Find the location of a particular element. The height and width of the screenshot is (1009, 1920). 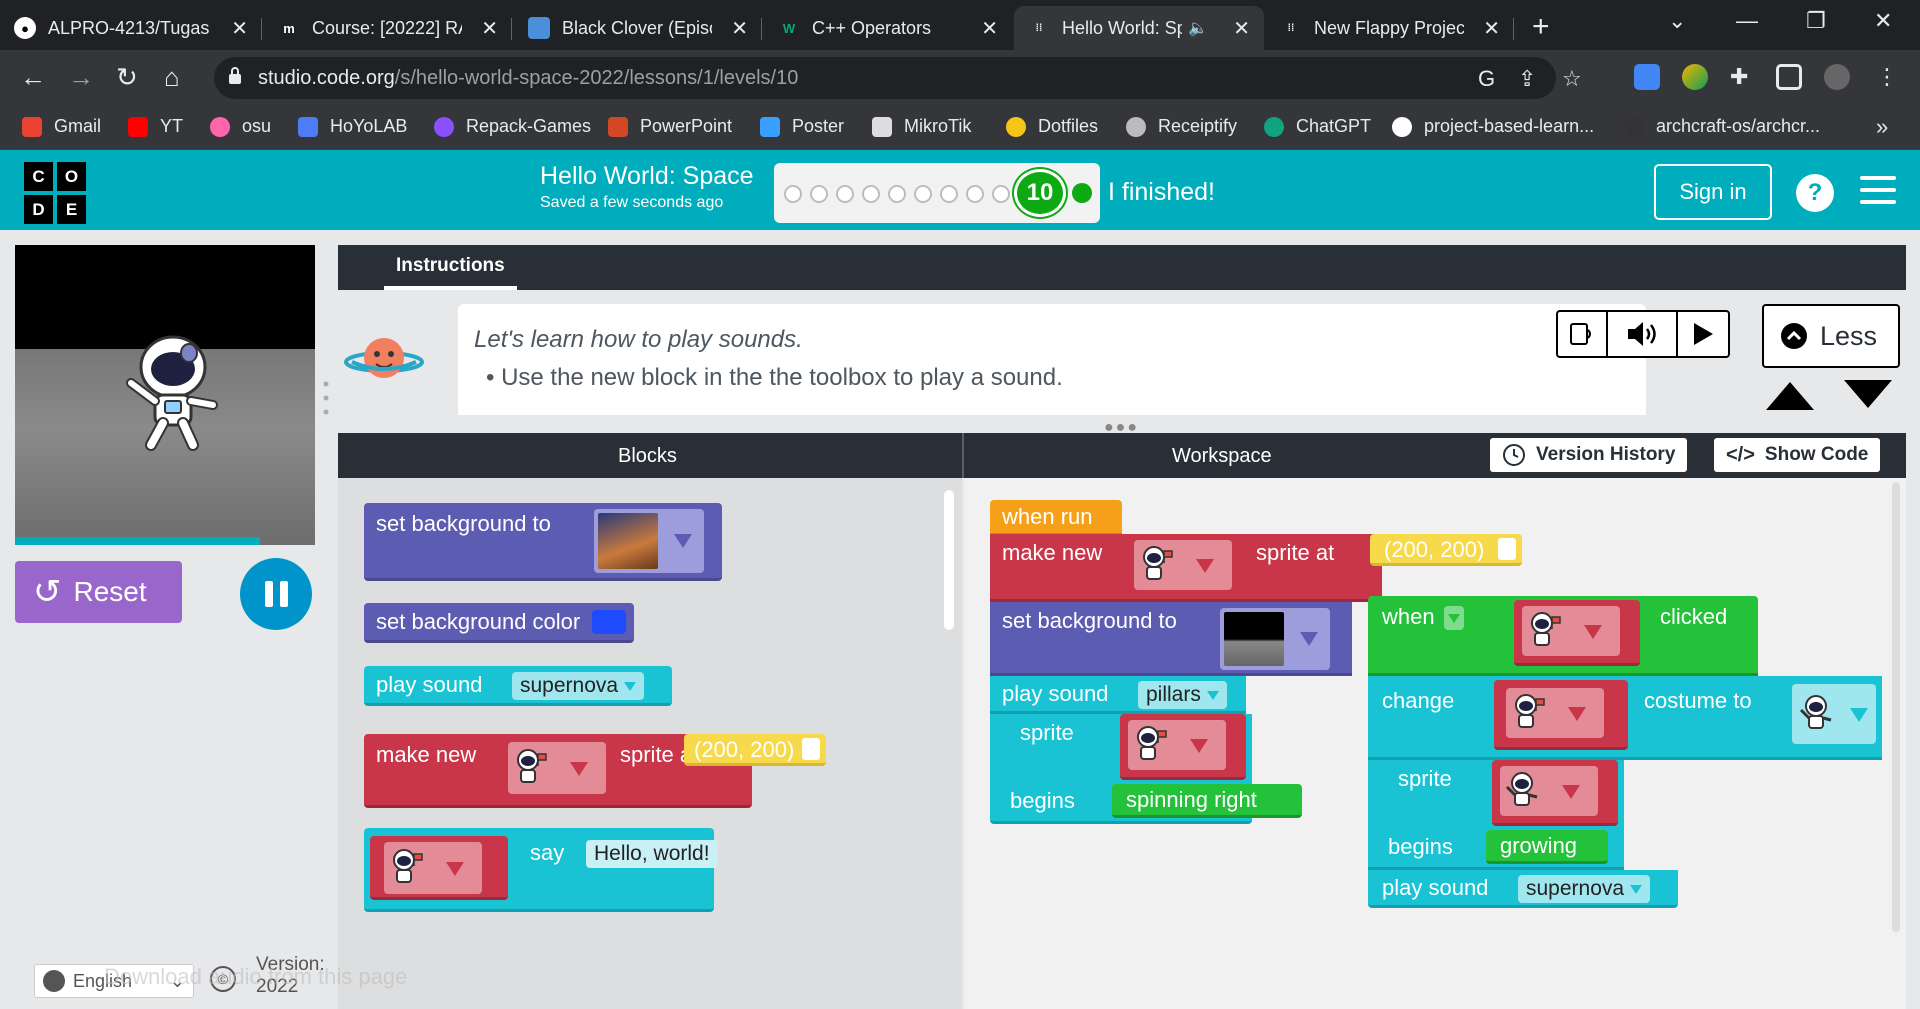

speaker-icon: 🔈 is located at coordinates (1198, 28).